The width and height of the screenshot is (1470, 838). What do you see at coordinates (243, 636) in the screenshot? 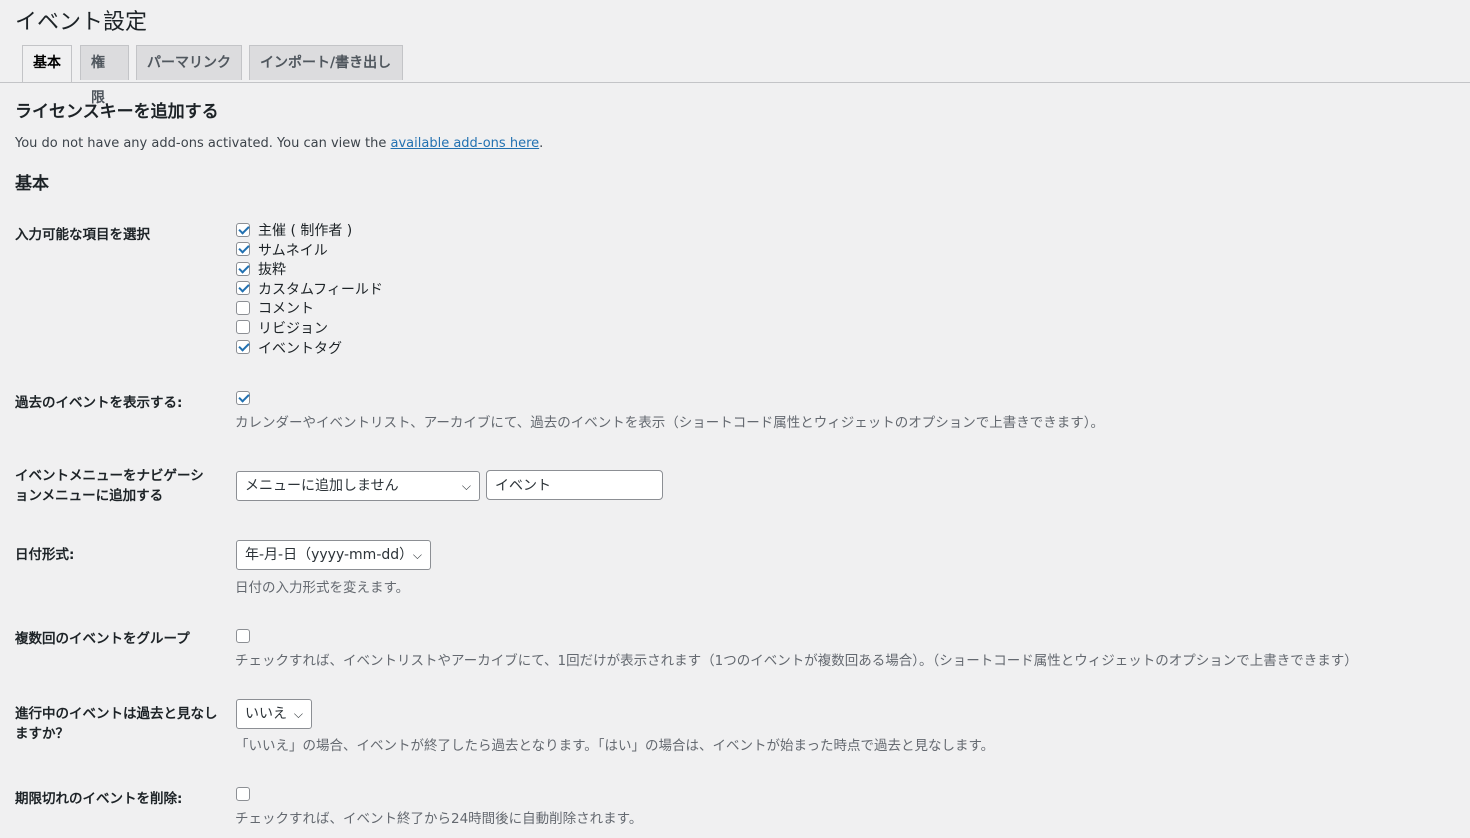
I see `group-recurring-checkbox` at bounding box center [243, 636].